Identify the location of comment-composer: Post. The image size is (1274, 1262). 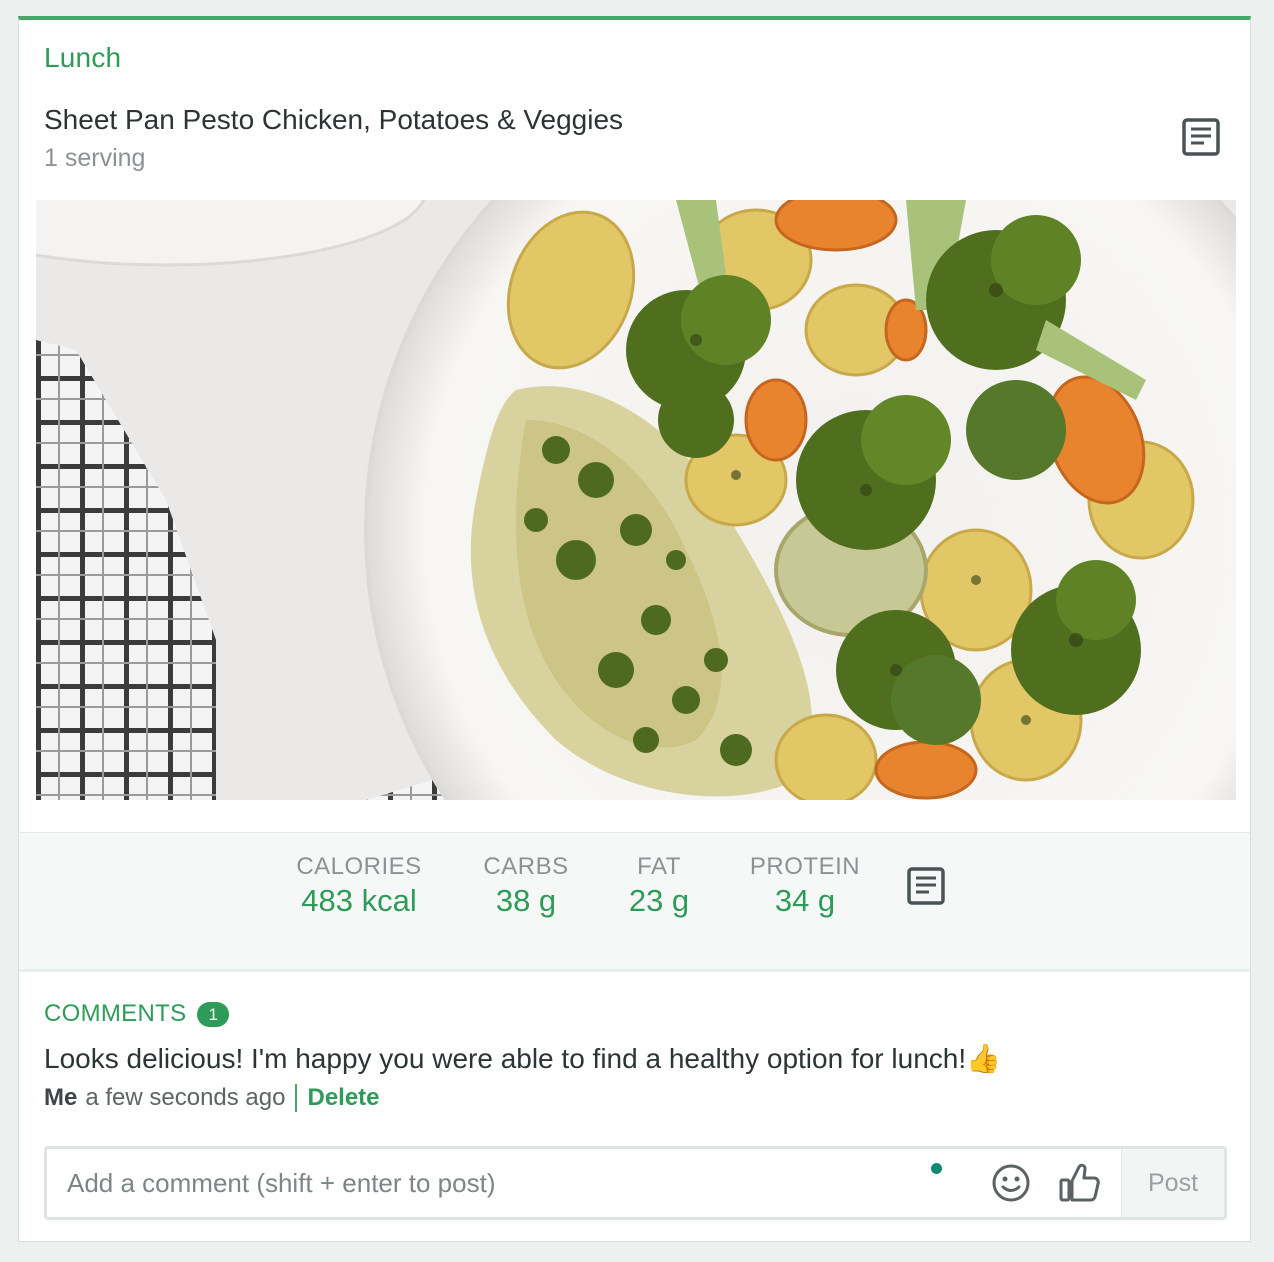
(635, 1183).